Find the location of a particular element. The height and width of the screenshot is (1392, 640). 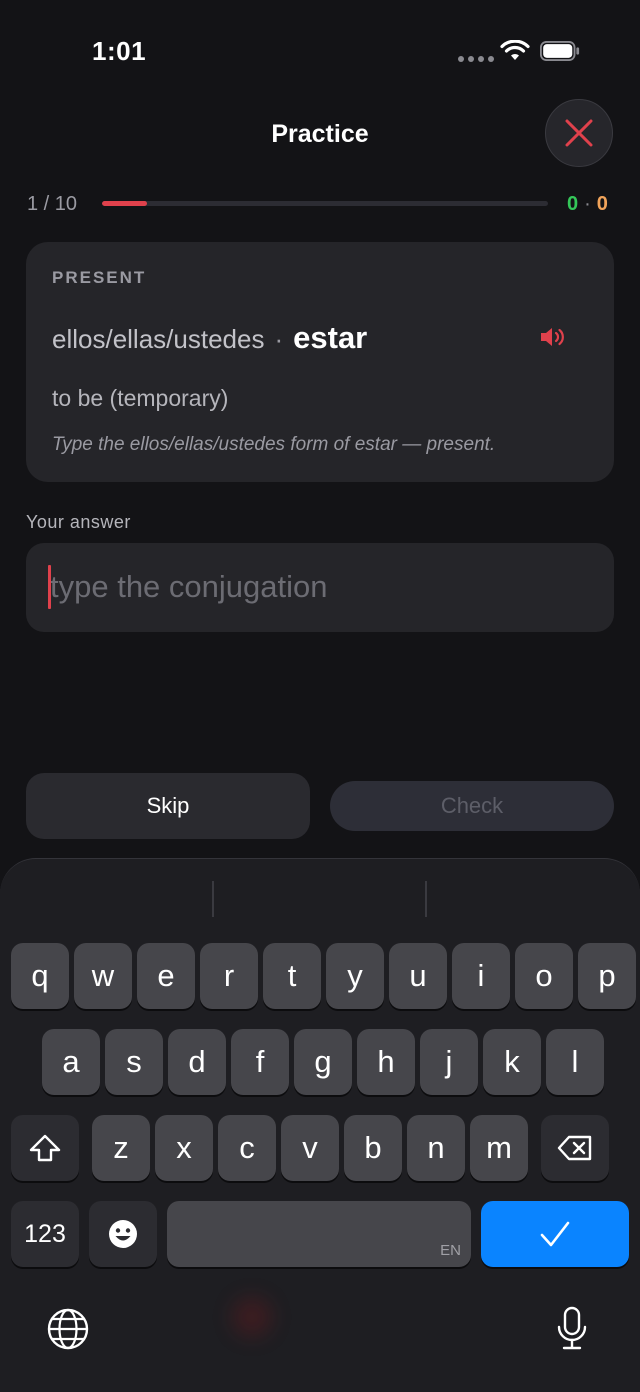

answer-input: type the conjugation is located at coordinates (320, 587).